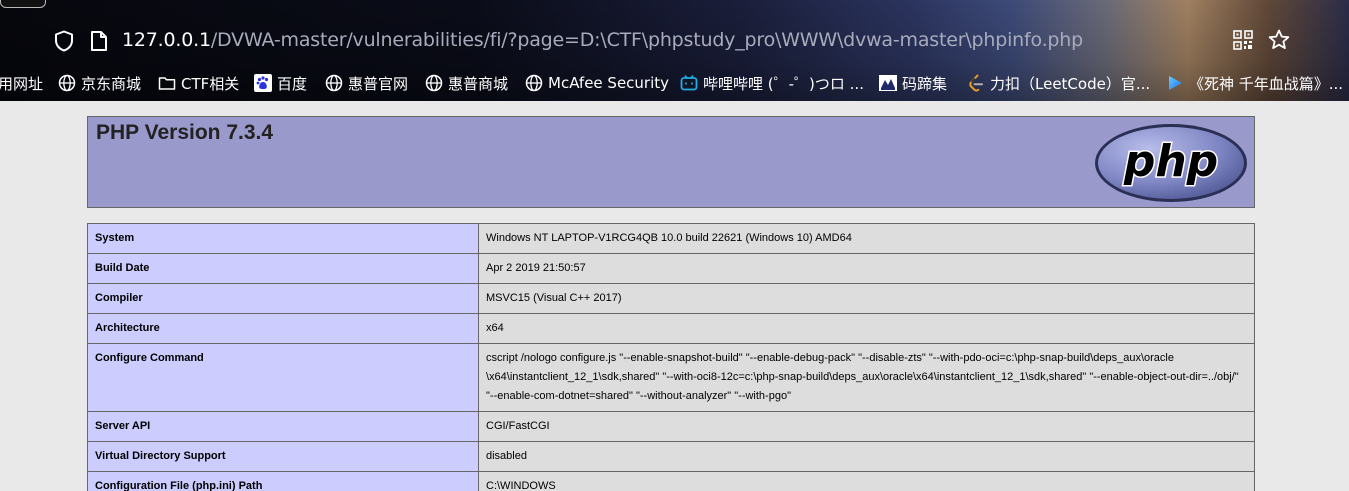  What do you see at coordinates (283, 426) in the screenshot?
I see `row-key: Server API` at bounding box center [283, 426].